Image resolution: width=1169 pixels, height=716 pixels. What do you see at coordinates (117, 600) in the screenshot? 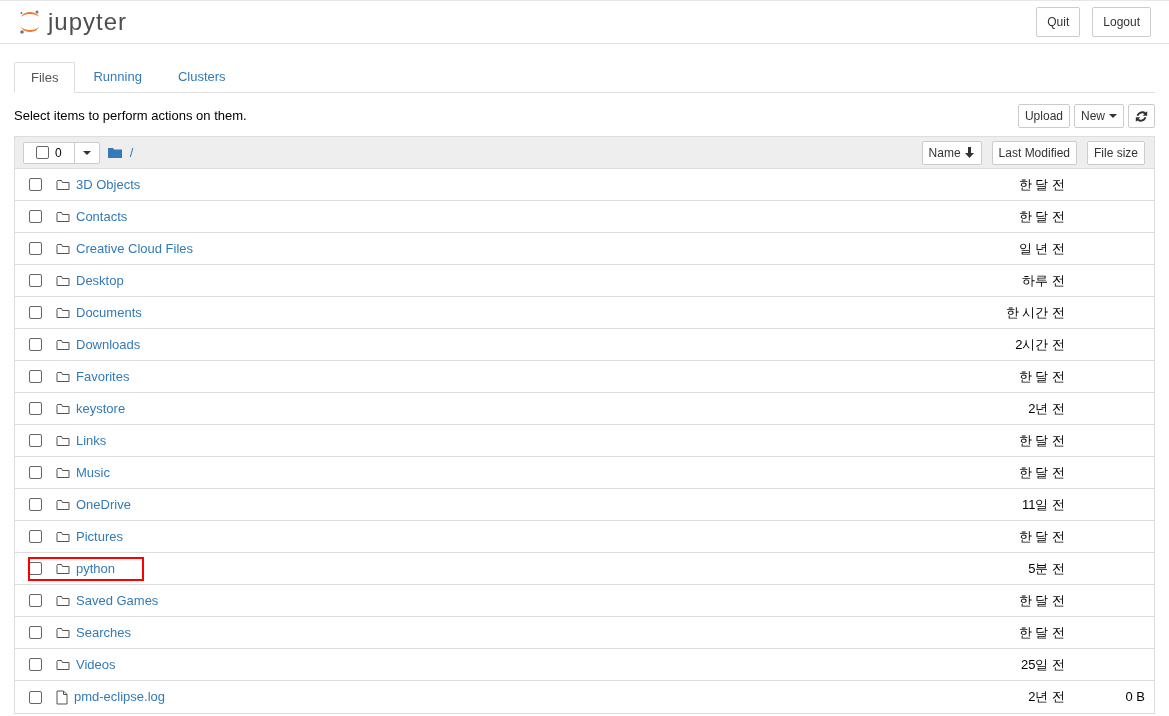
I see `file-name-link: Saved Games` at bounding box center [117, 600].